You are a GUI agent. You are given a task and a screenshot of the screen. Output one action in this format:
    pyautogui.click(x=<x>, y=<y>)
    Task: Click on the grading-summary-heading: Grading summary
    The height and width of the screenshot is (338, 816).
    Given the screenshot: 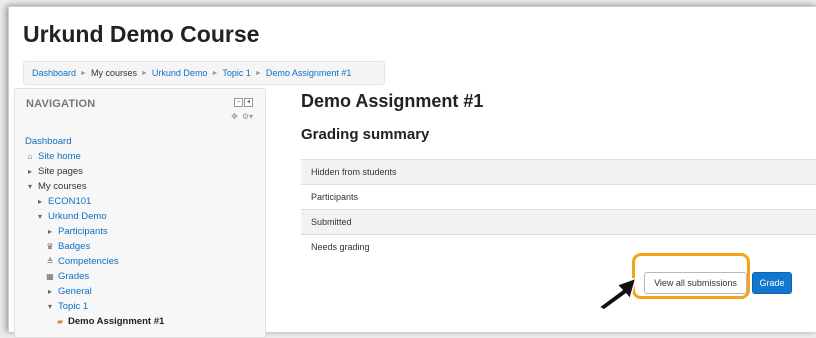 What is the action you would take?
    pyautogui.click(x=365, y=134)
    